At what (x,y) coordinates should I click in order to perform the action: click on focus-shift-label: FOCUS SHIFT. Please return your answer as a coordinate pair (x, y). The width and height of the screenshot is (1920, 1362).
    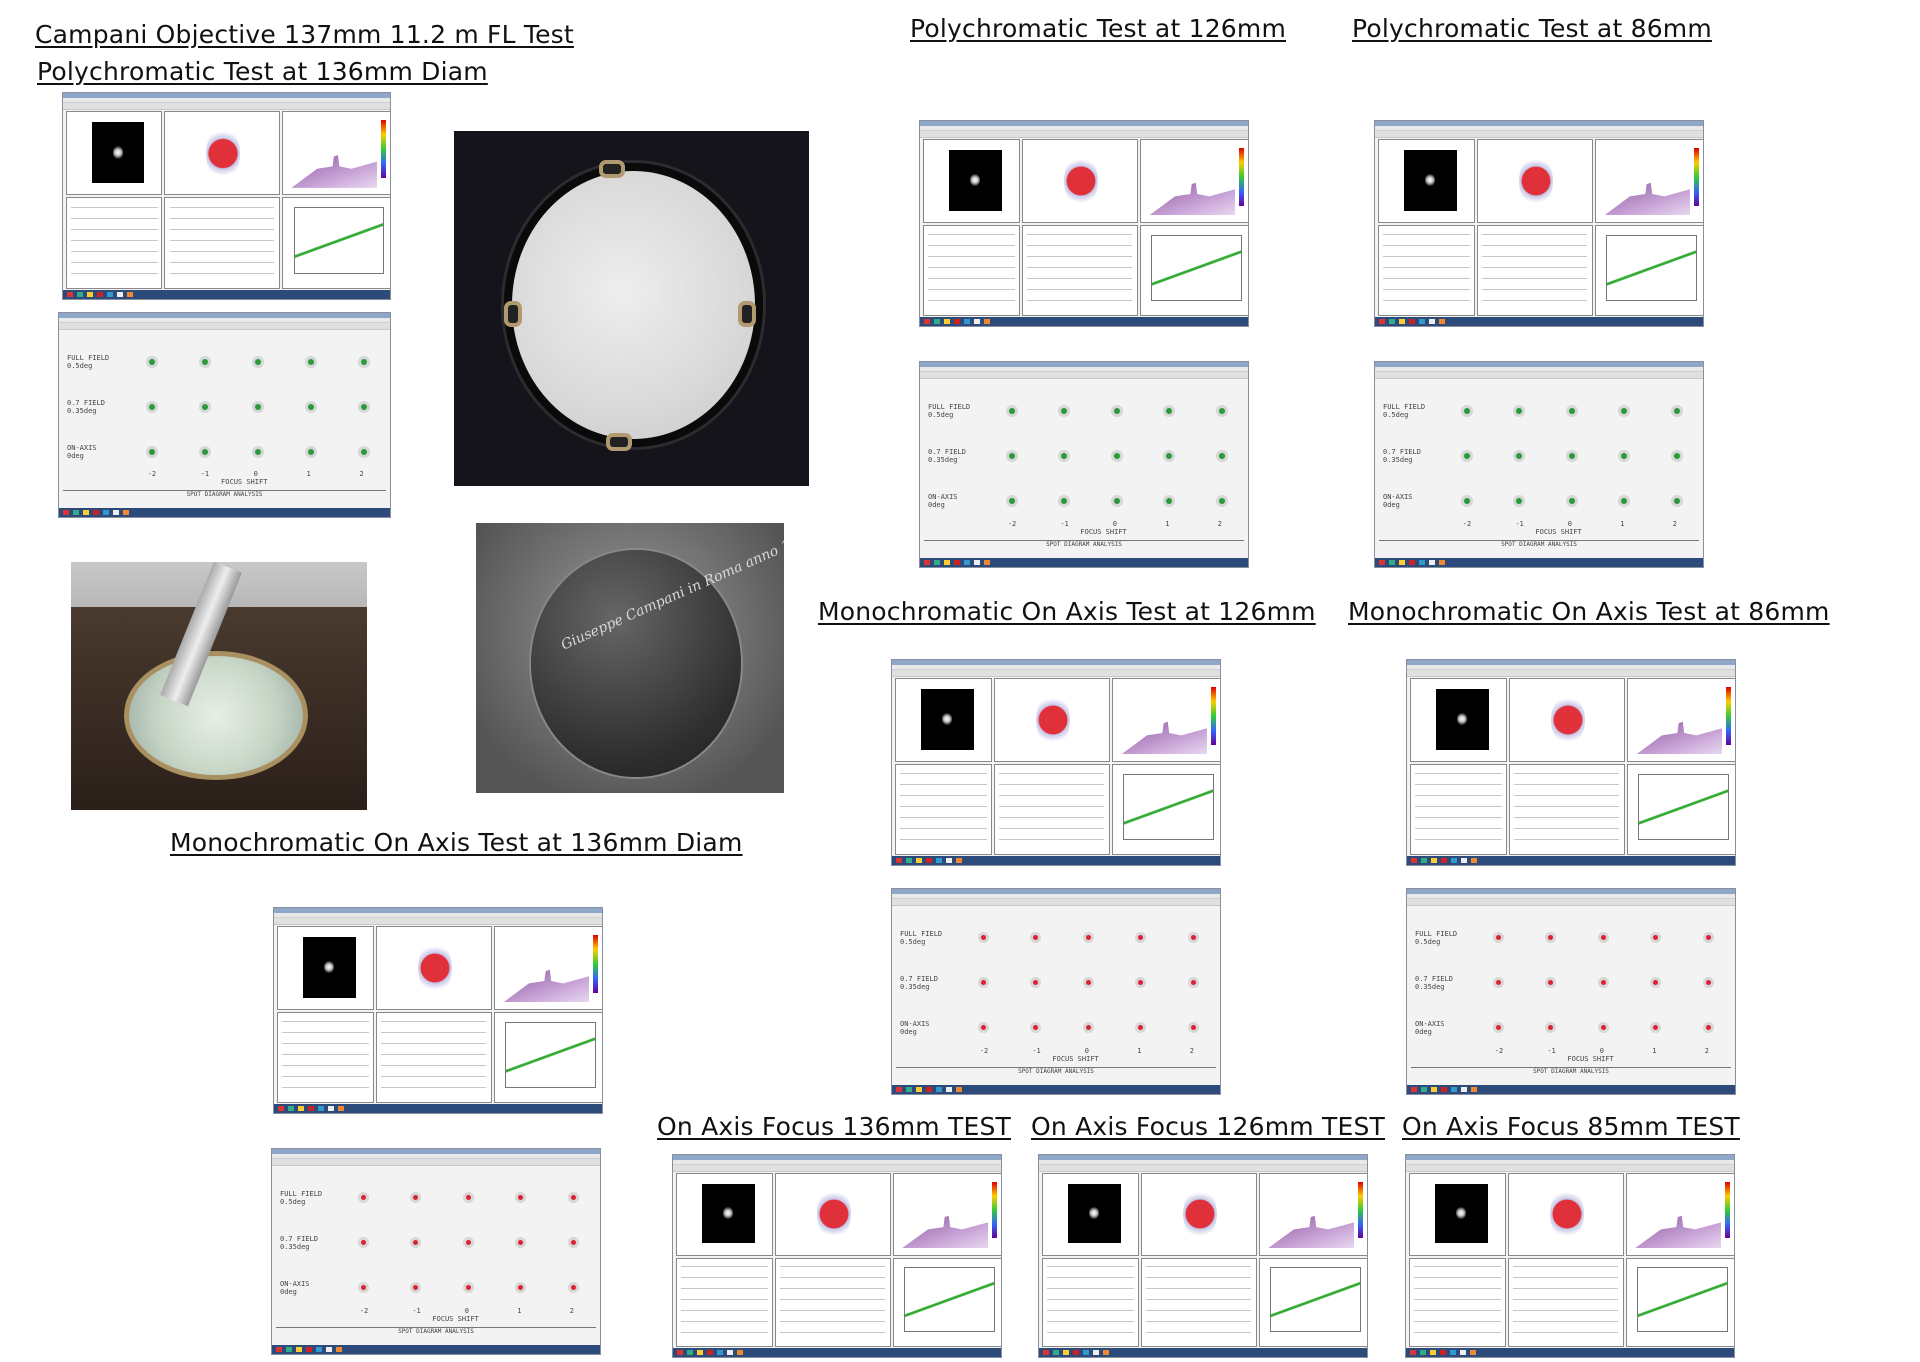
    Looking at the image, I should click on (1075, 1059).